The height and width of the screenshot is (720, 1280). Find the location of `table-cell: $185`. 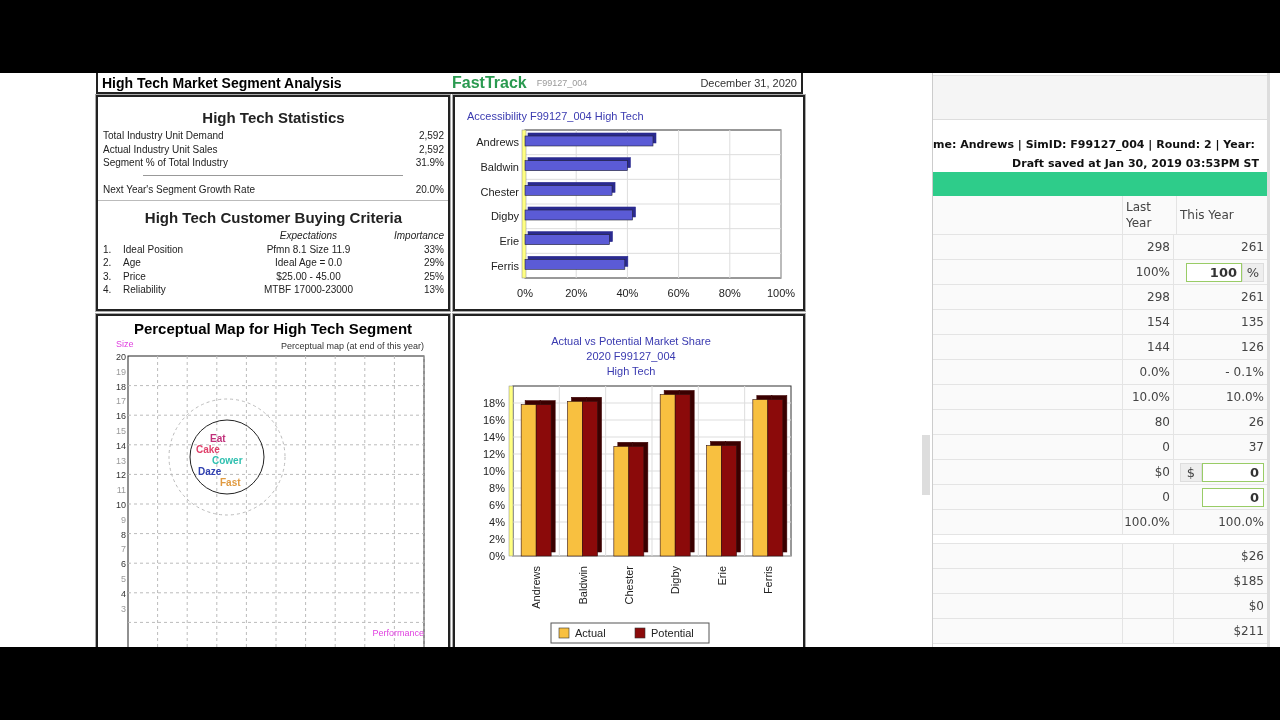

table-cell: $185 is located at coordinates (1248, 581).